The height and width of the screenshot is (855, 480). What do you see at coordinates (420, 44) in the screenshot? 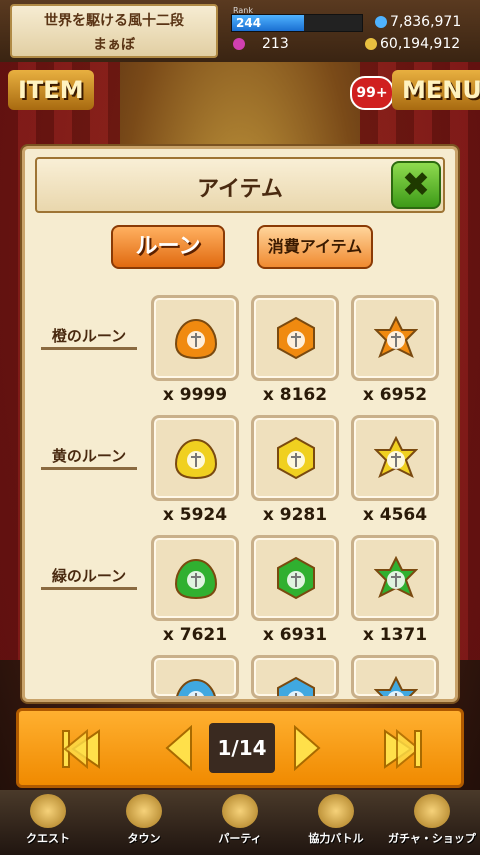
I see `coin-value: 60,194,912` at bounding box center [420, 44].